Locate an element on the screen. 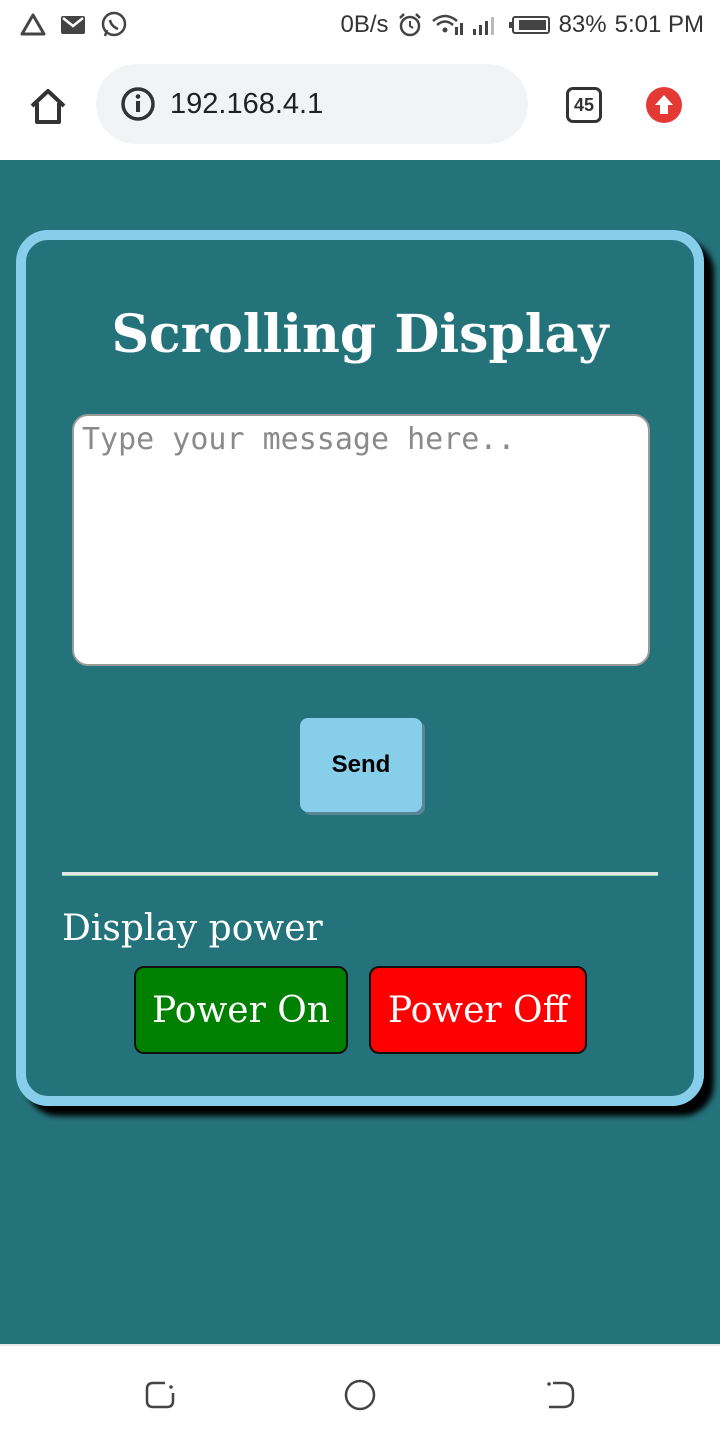  navigation-bar is located at coordinates (360, 1393).